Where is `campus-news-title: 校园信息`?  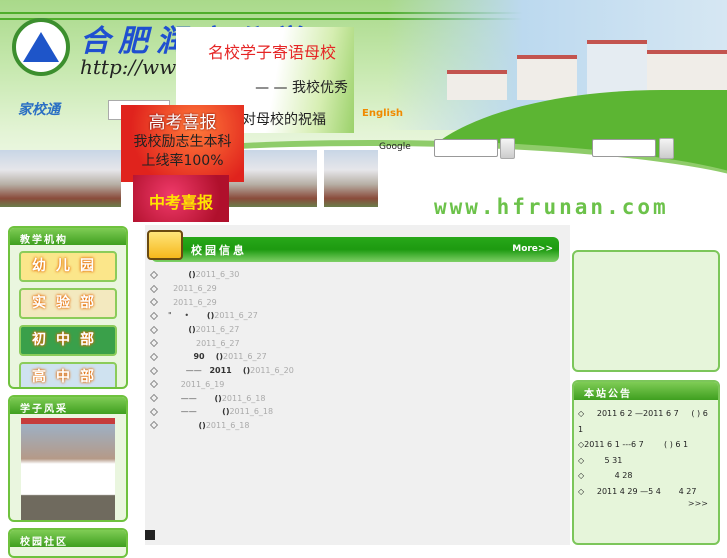
campus-news-title: 校园信息 is located at coordinates (219, 250).